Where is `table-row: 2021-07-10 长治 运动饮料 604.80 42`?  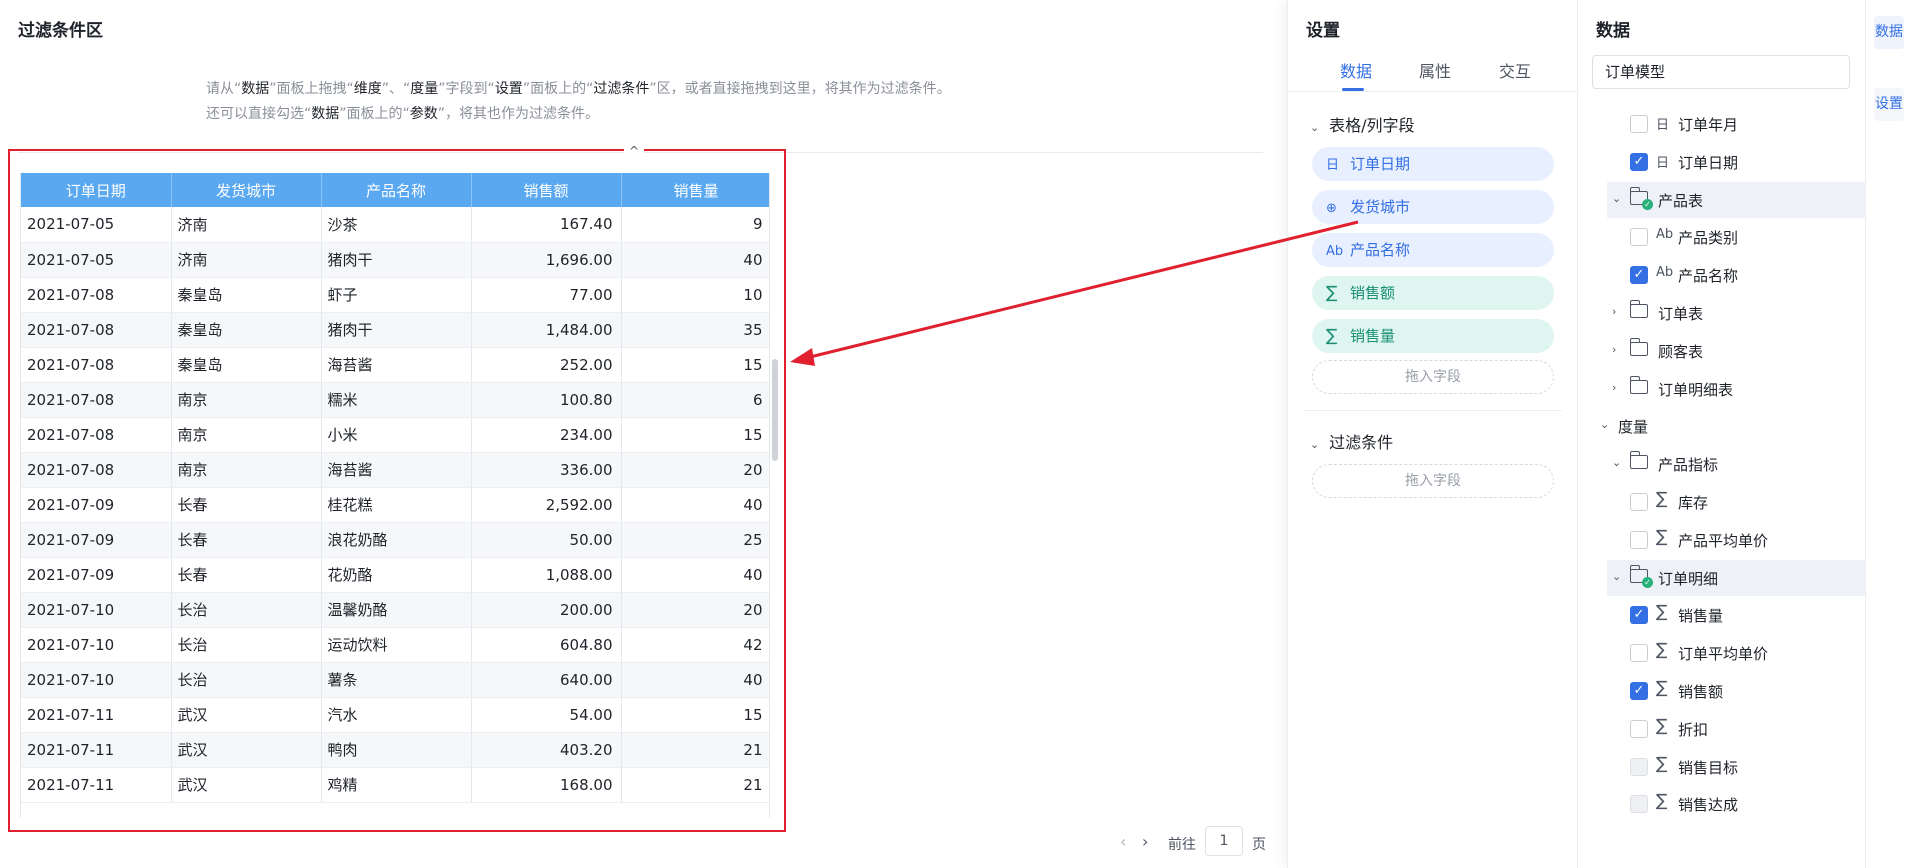
table-row: 2021-07-10 长治 运动饮料 604.80 42 is located at coordinates (395, 645).